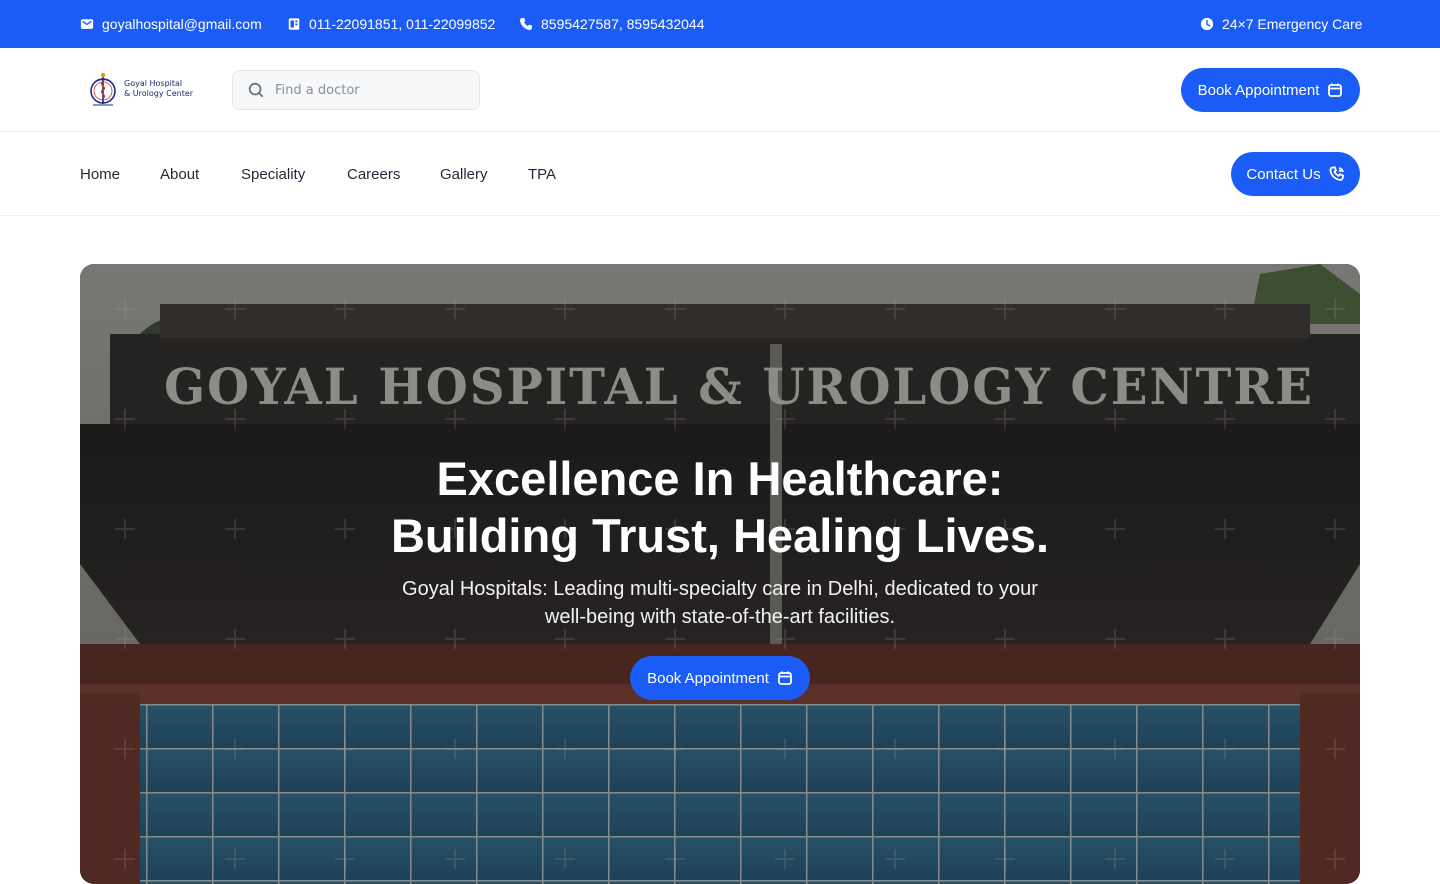  What do you see at coordinates (542, 174) in the screenshot?
I see `nav-tpa: TPA` at bounding box center [542, 174].